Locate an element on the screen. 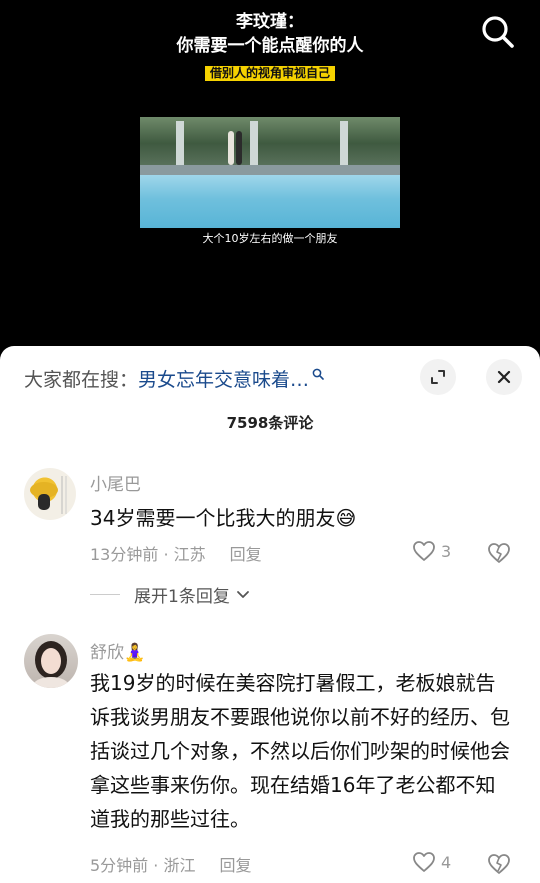 The image size is (540, 883). comment-author: 小尾巴 is located at coordinates (115, 482).